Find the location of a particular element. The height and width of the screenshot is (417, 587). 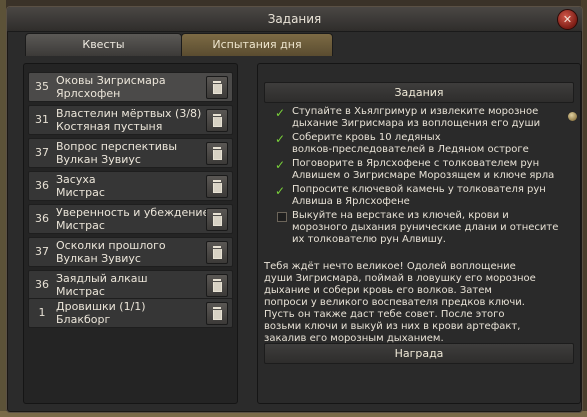

reward-header: Награда is located at coordinates (419, 353).